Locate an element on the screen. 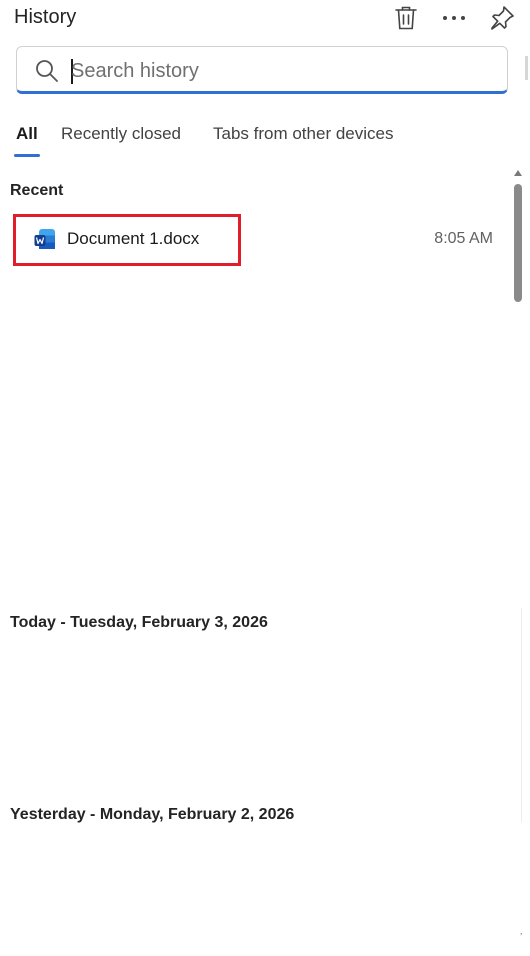 The image size is (530, 956). history-item-title: Document 1.docx is located at coordinates (133, 238).